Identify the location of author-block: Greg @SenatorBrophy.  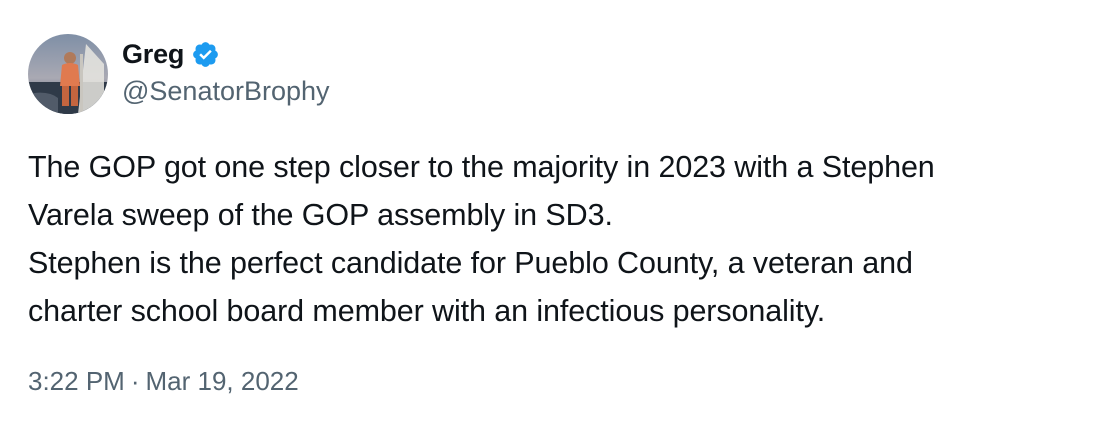
(226, 71).